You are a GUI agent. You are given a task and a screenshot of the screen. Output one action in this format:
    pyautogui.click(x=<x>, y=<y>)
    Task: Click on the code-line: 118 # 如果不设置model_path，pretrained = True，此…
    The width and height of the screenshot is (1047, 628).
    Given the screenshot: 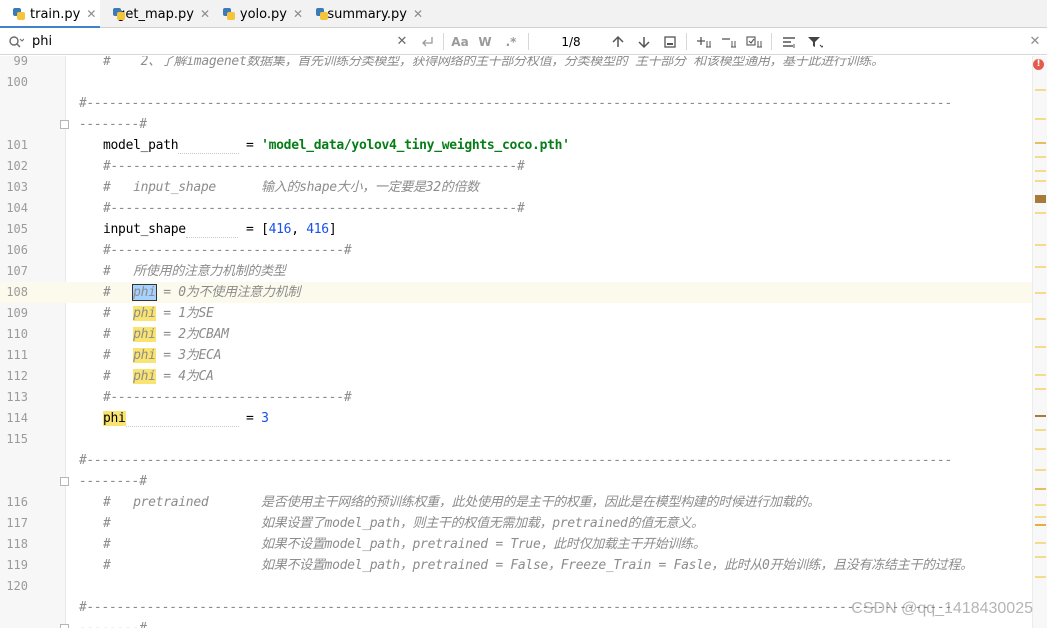 What is the action you would take?
    pyautogui.click(x=516, y=544)
    